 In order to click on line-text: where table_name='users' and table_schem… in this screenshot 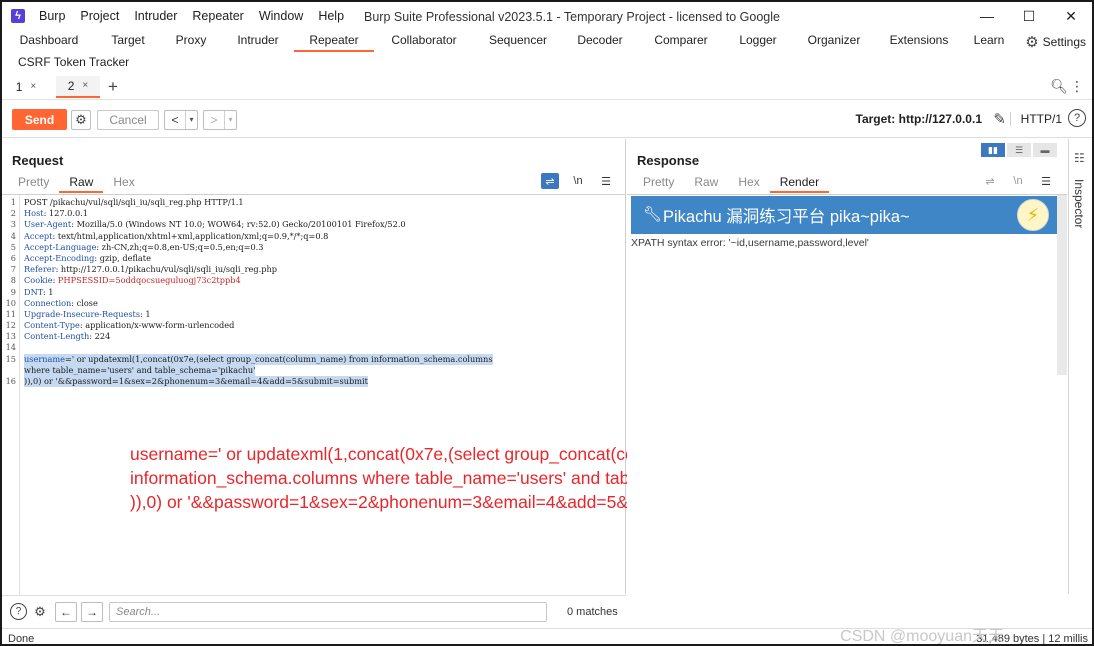, I will do `click(140, 370)`.